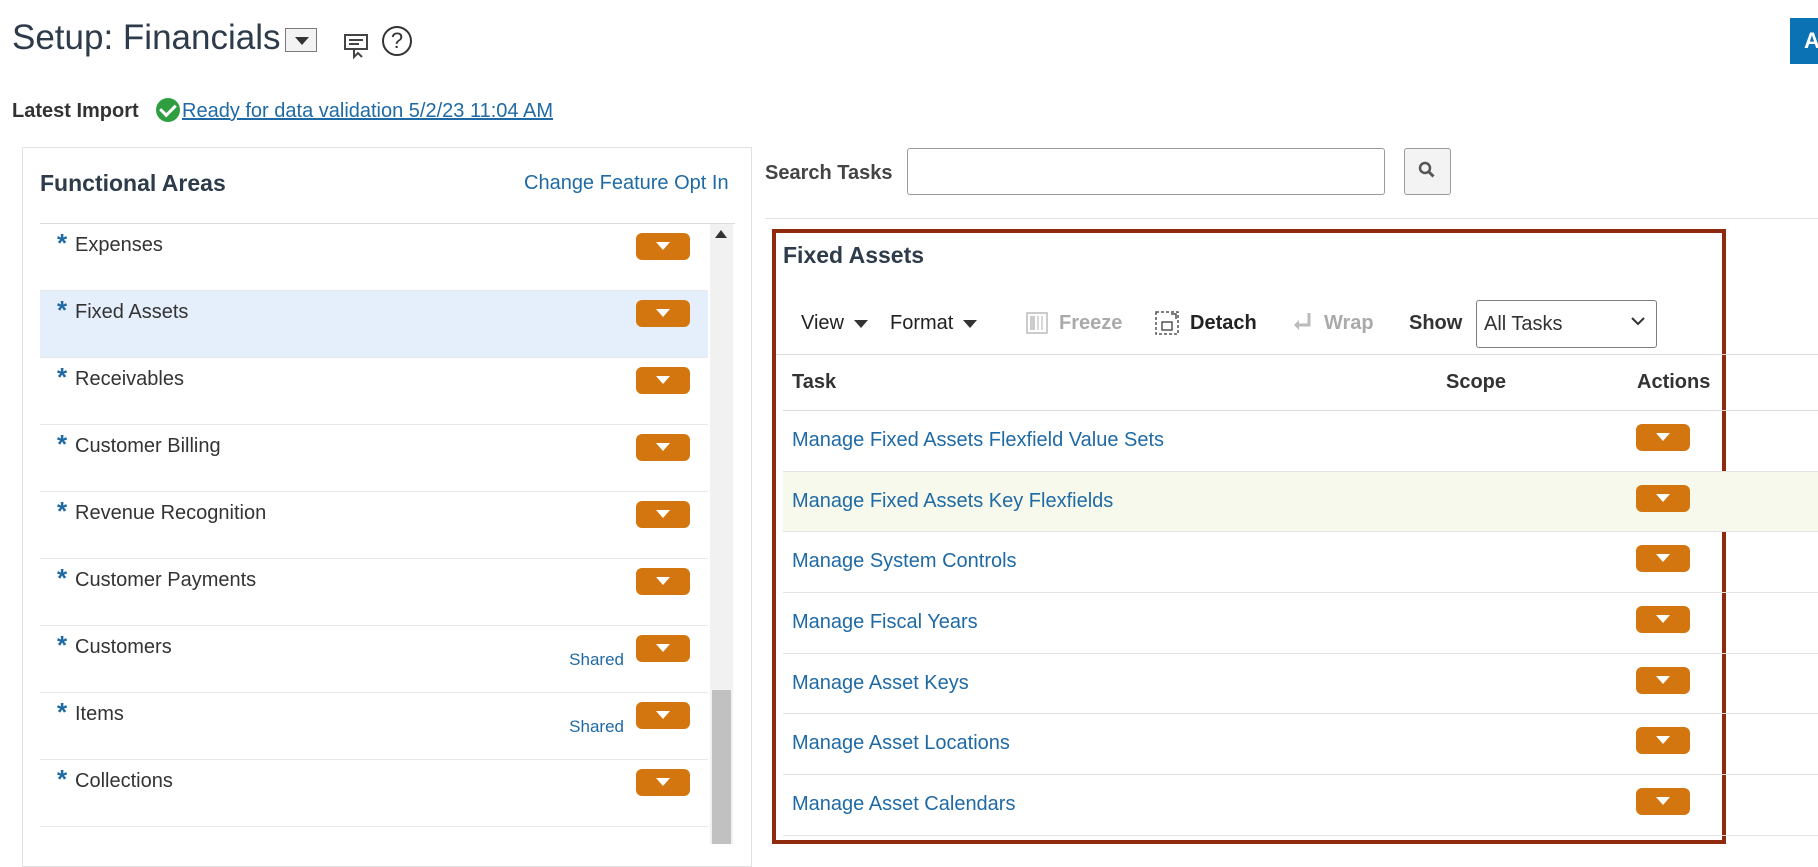 This screenshot has width=1818, height=867. What do you see at coordinates (99, 714) in the screenshot?
I see `functional-area-label: Items` at bounding box center [99, 714].